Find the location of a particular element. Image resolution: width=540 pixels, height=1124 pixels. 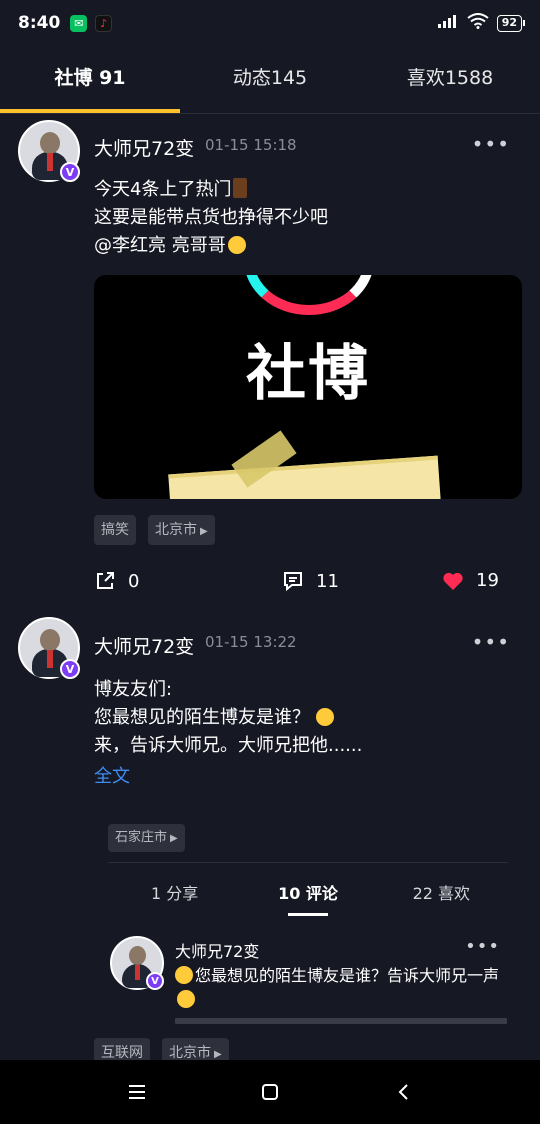

door-emoji-icon is located at coordinates (240, 188).